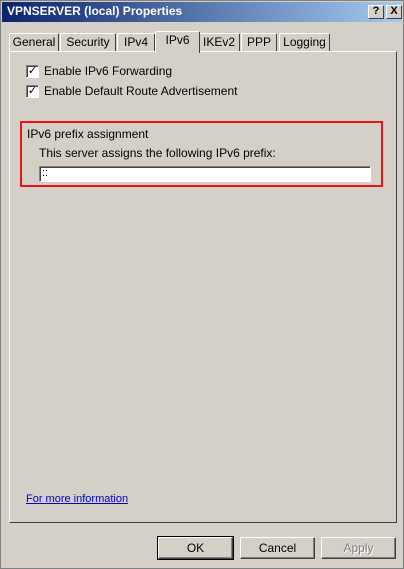 Image resolution: width=404 pixels, height=569 pixels. Describe the element at coordinates (32, 91) in the screenshot. I see `default-route-checkbox: ✓` at that location.